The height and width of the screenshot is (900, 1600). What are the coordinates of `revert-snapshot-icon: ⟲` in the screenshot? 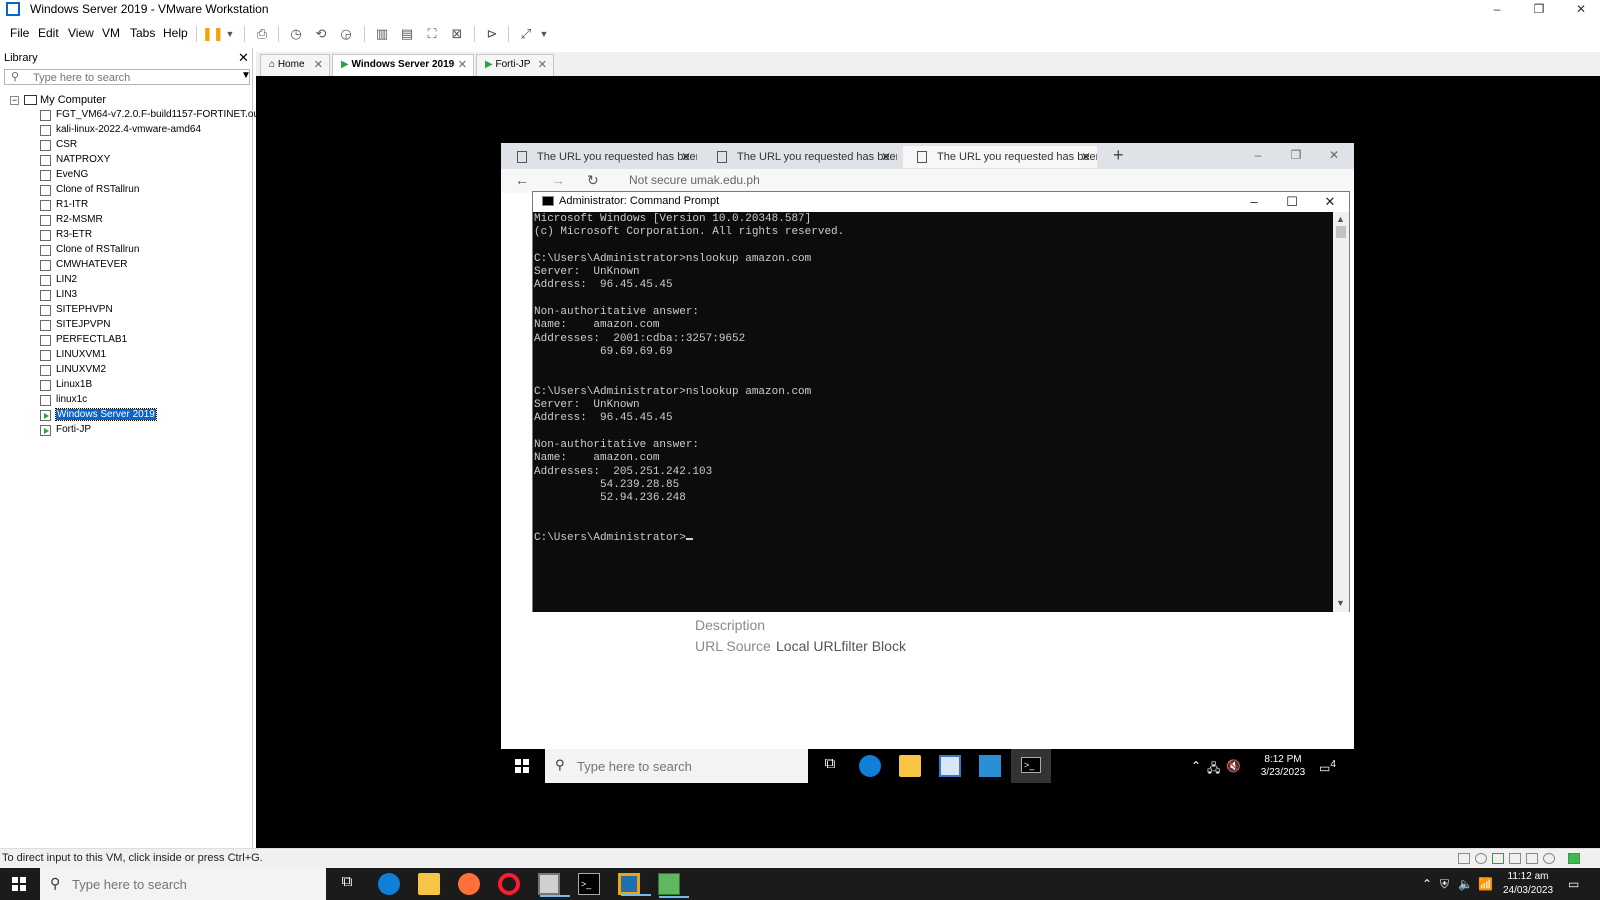 It's located at (321, 34).